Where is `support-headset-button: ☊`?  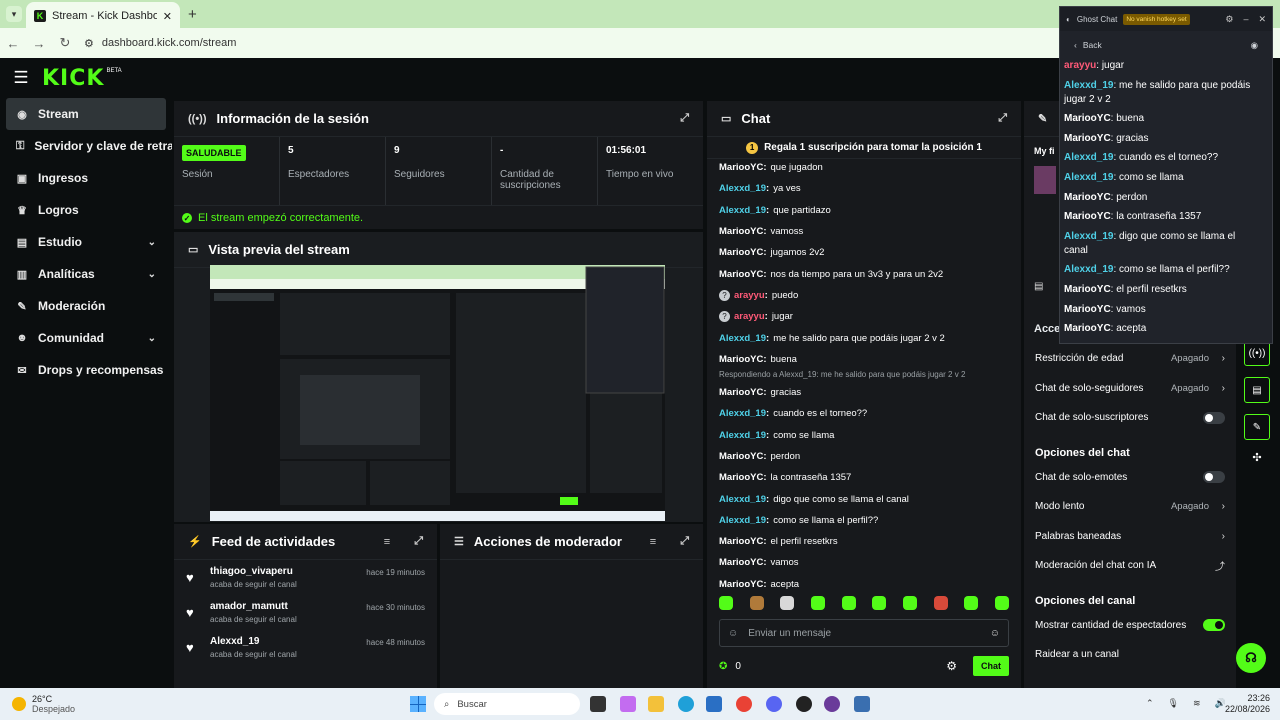 support-headset-button: ☊ is located at coordinates (1251, 658).